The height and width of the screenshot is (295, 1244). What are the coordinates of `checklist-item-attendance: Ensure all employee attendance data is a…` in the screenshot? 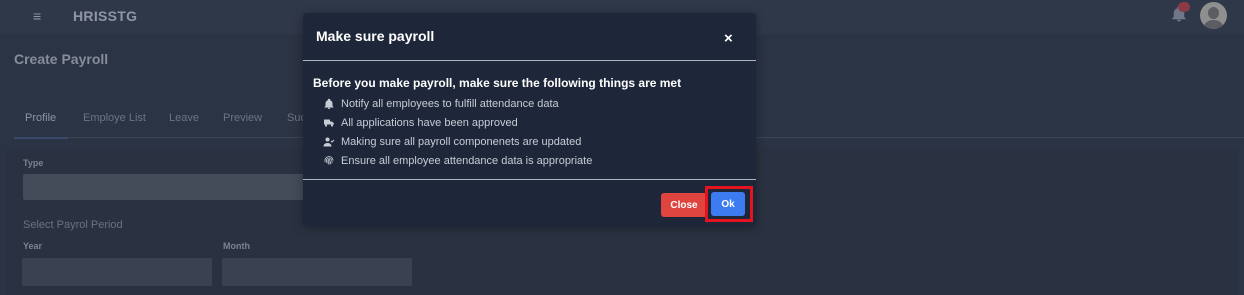 It's located at (457, 161).